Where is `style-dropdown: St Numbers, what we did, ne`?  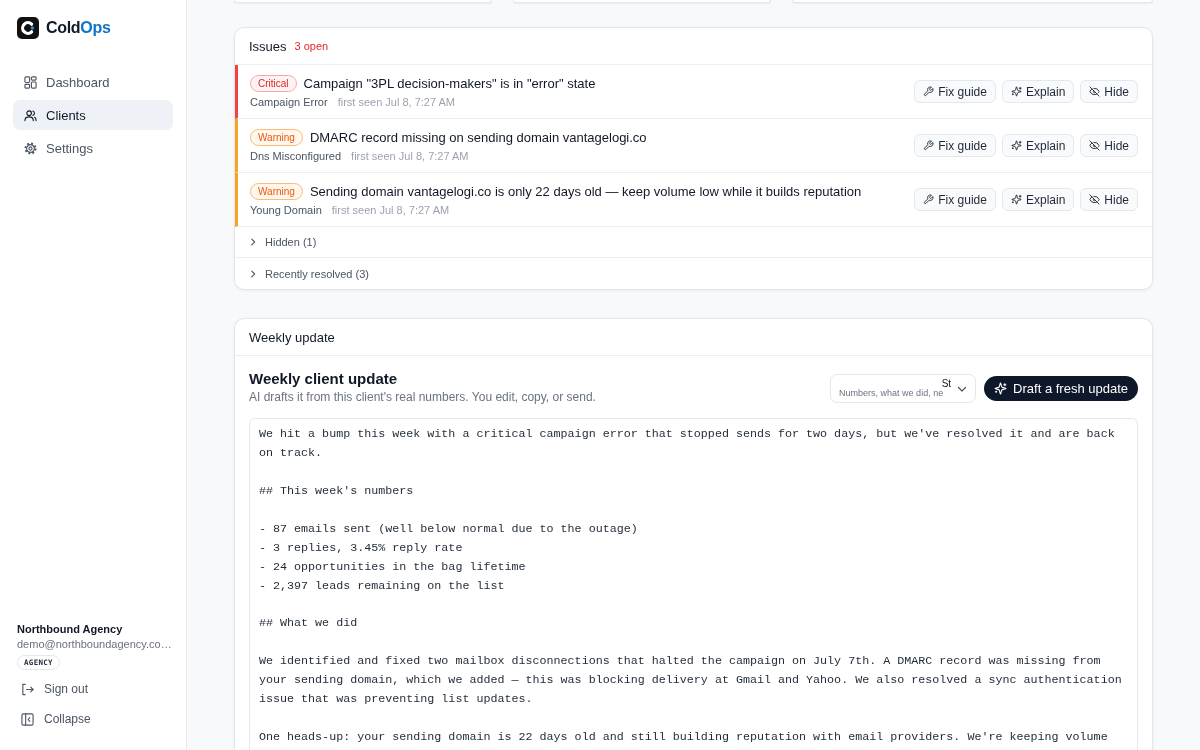
style-dropdown: St Numbers, what we did, ne is located at coordinates (903, 388).